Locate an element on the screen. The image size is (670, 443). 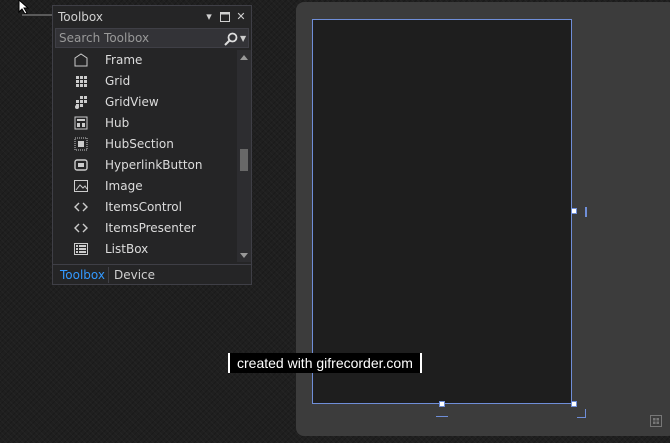
dropdown-arrow-icon: ▾ is located at coordinates (209, 17).